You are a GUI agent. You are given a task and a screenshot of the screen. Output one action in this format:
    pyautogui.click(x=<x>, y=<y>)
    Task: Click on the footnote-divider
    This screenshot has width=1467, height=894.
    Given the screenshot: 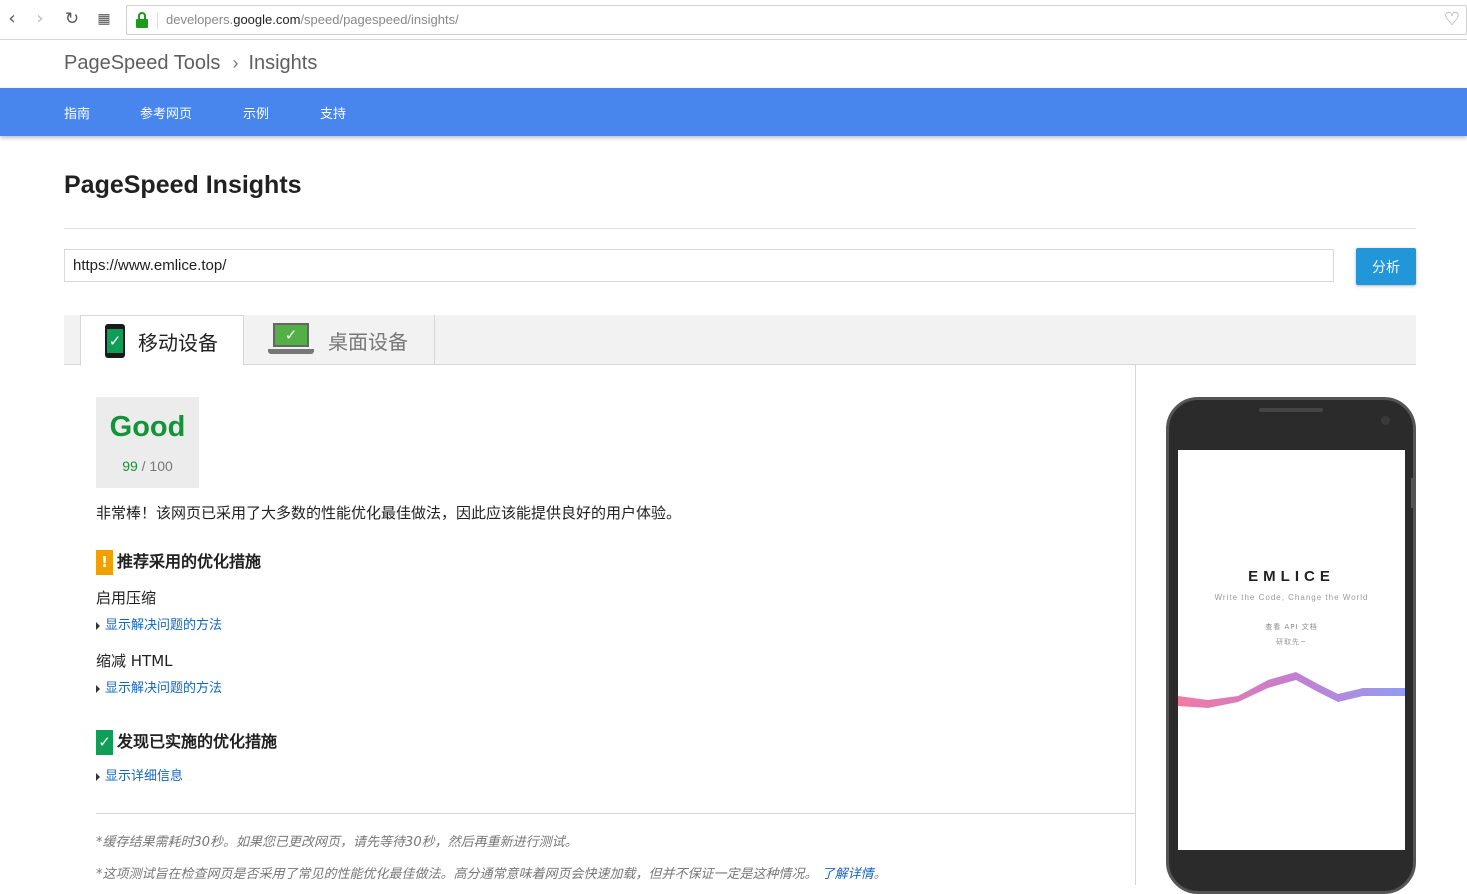 What is the action you would take?
    pyautogui.click(x=615, y=813)
    